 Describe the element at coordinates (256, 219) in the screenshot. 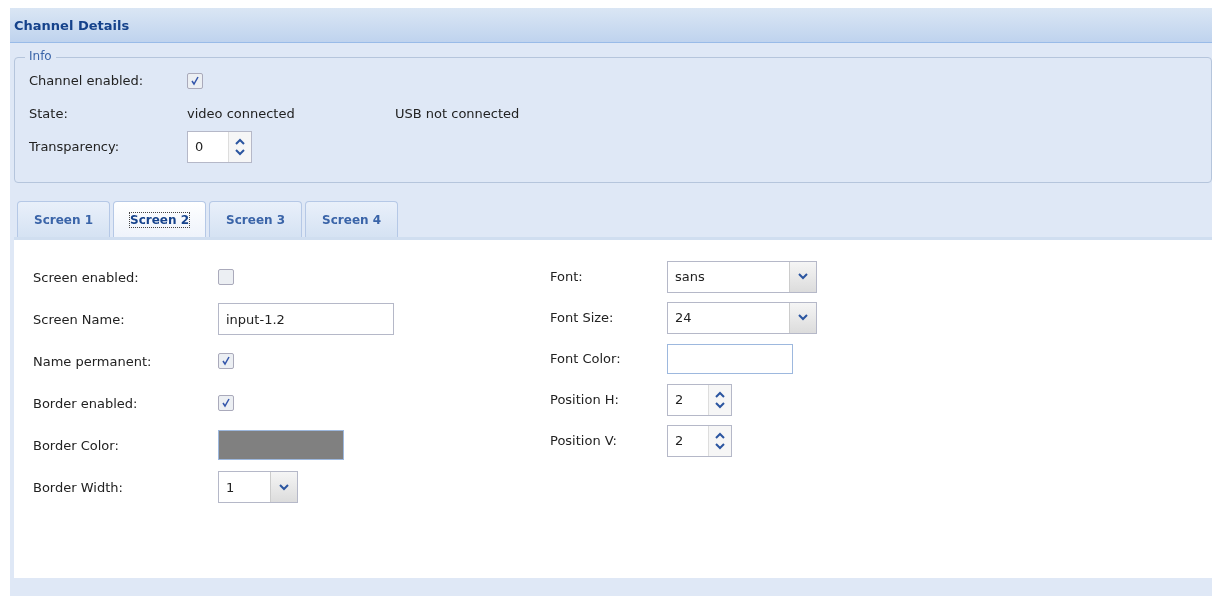

I see `tab: Screen 3` at that location.